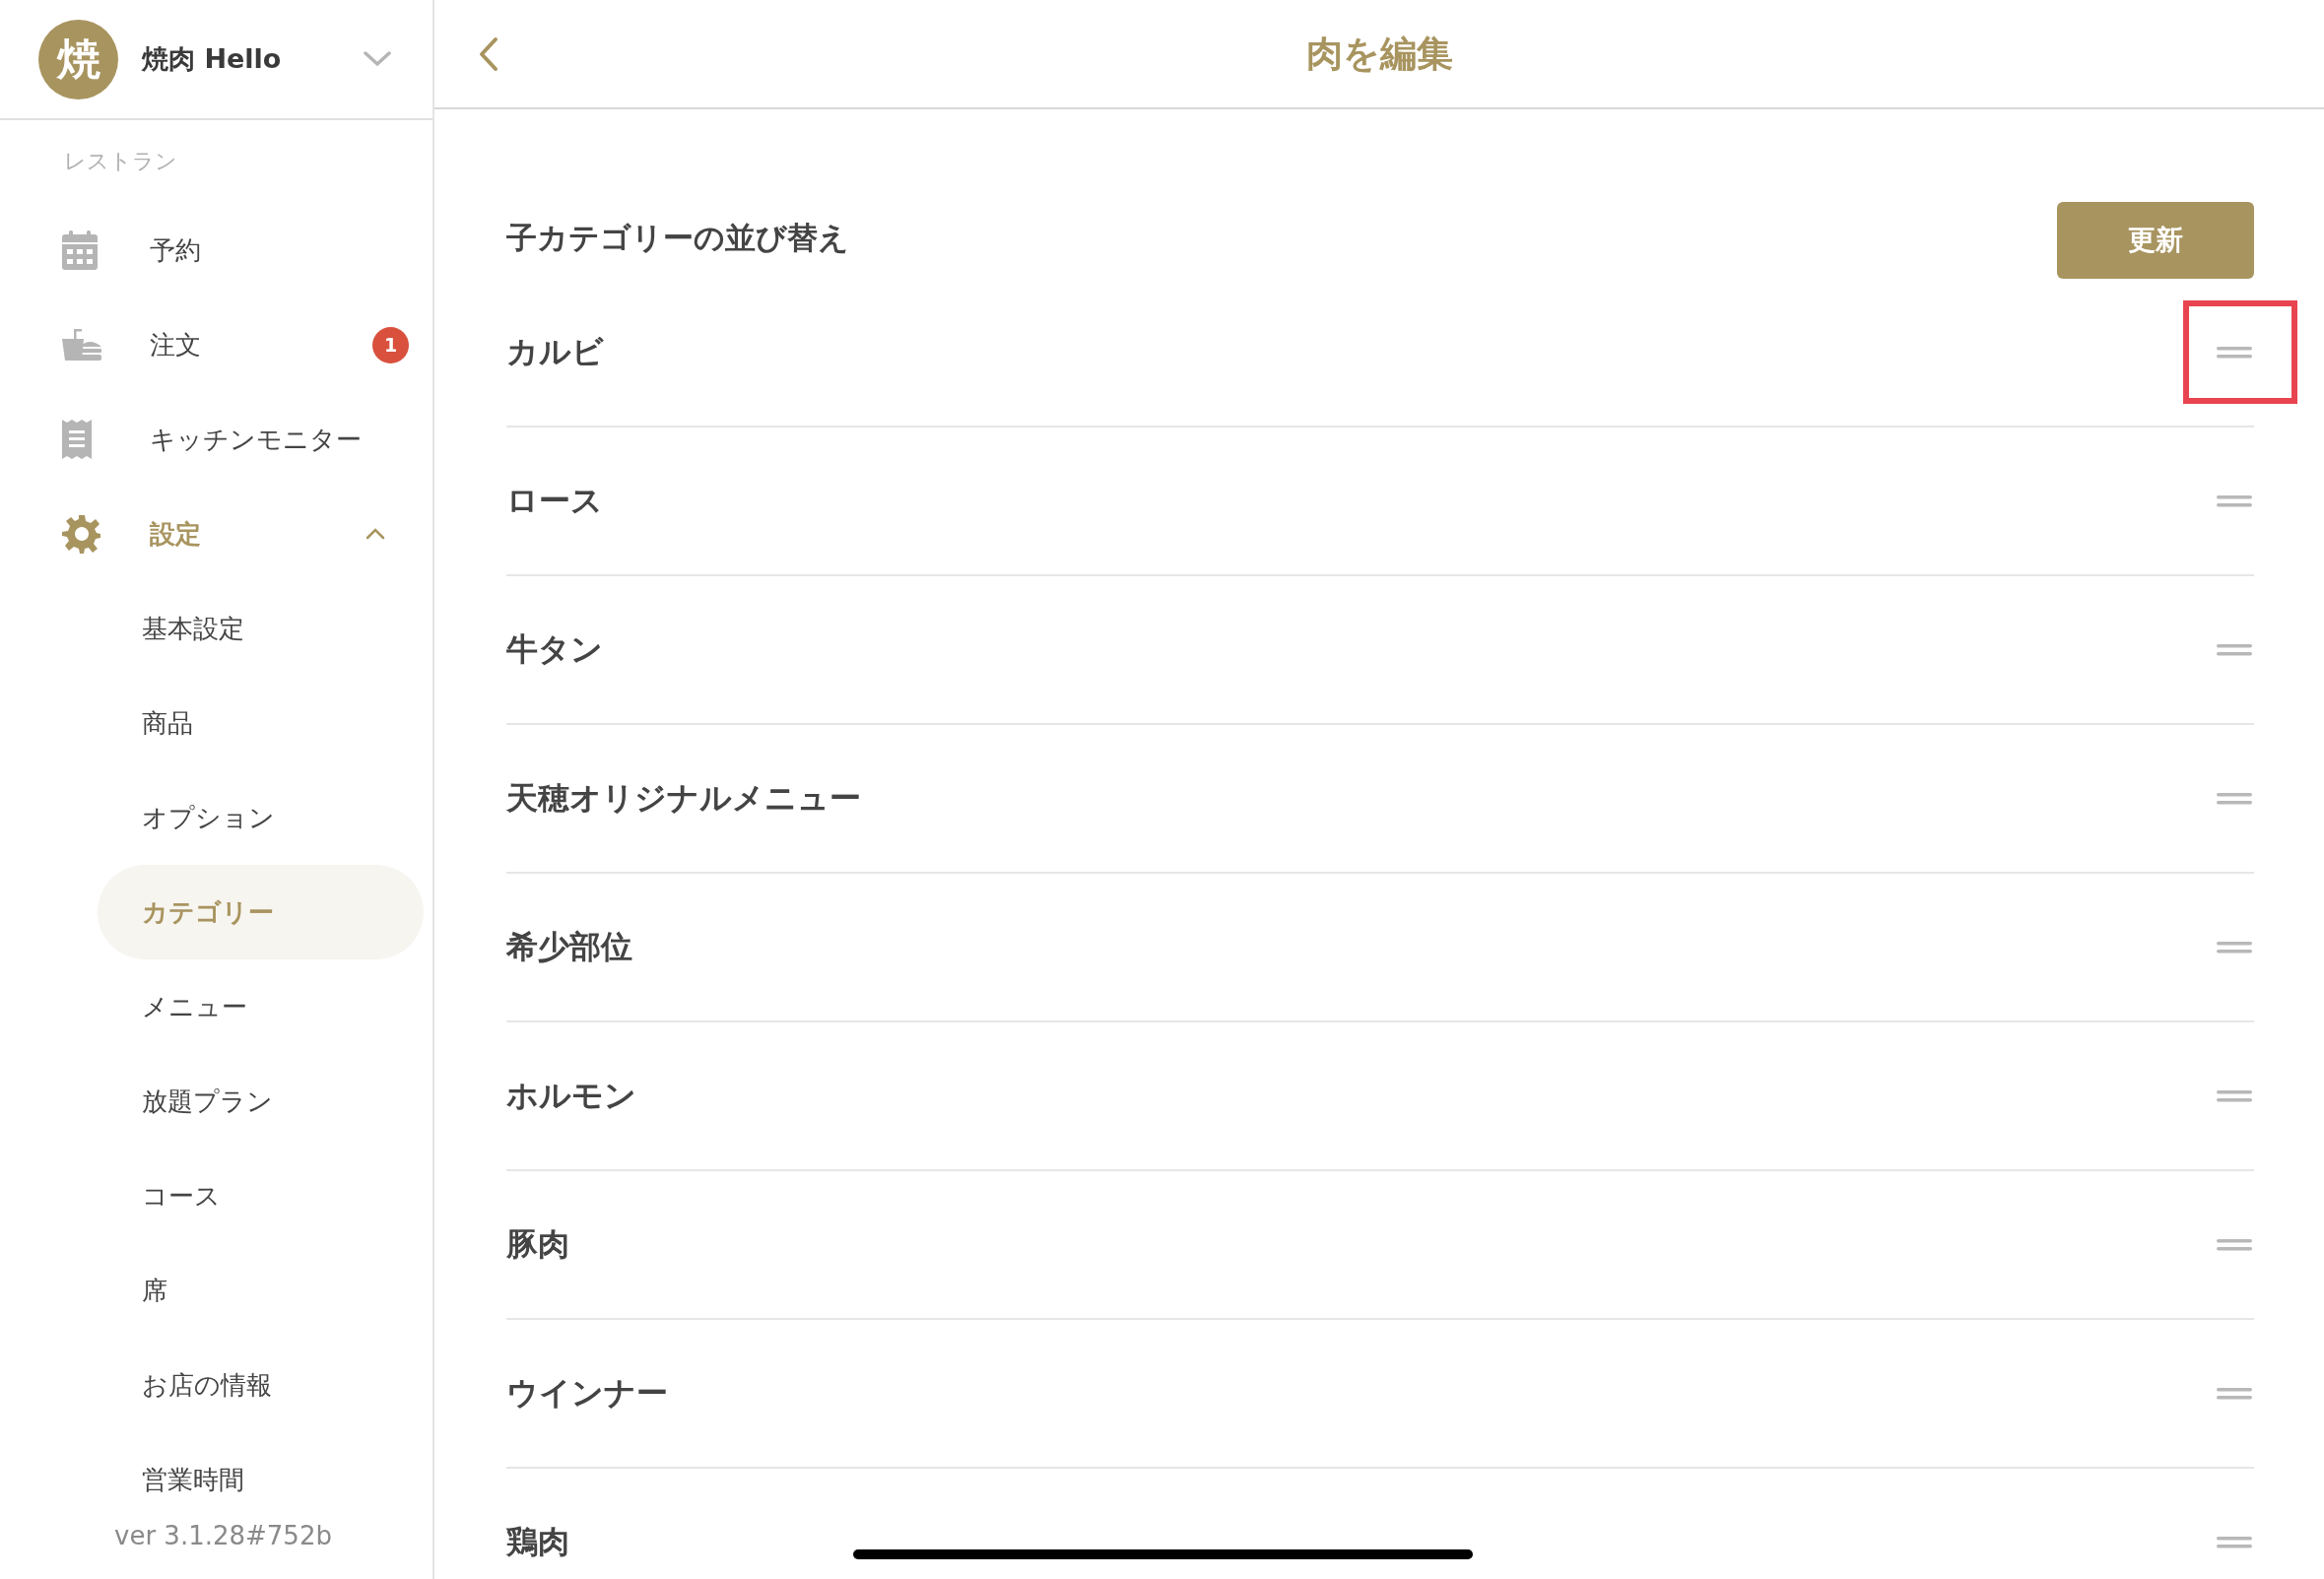  Describe the element at coordinates (537, 1244) in the screenshot. I see `category-name: 豚肉` at that location.